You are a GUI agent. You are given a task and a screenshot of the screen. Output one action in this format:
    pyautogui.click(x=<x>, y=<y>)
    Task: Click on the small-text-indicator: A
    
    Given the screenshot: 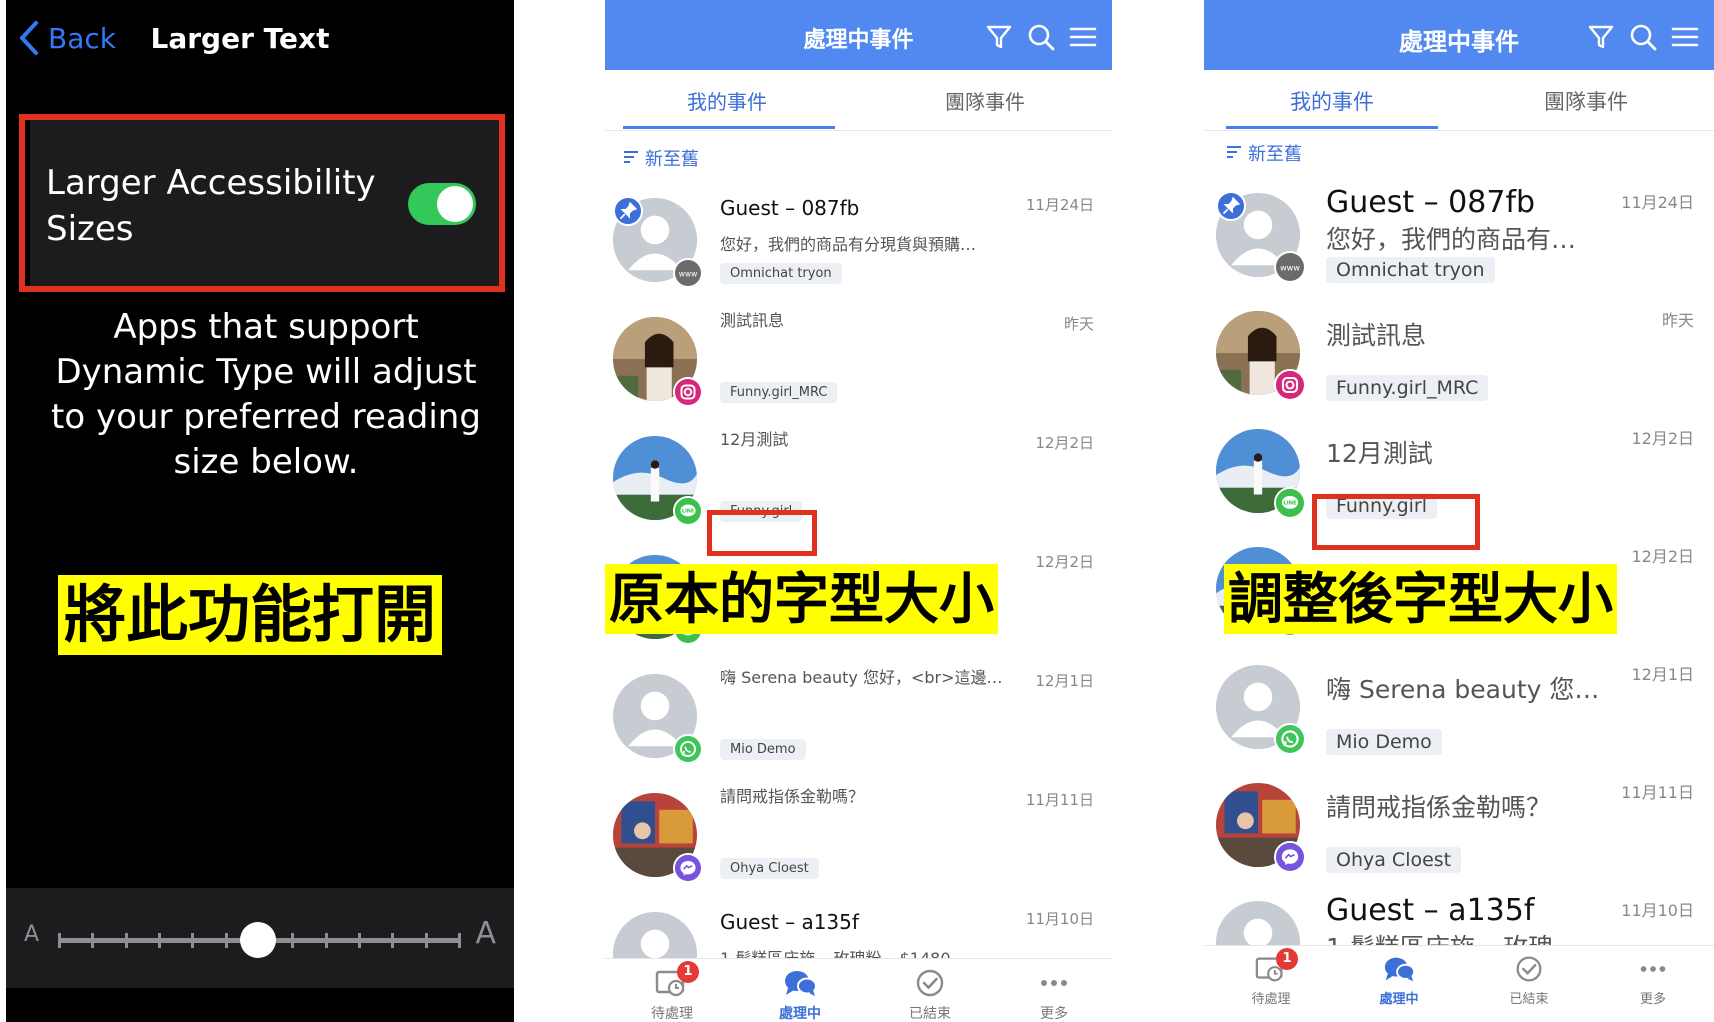 What is the action you would take?
    pyautogui.click(x=32, y=934)
    